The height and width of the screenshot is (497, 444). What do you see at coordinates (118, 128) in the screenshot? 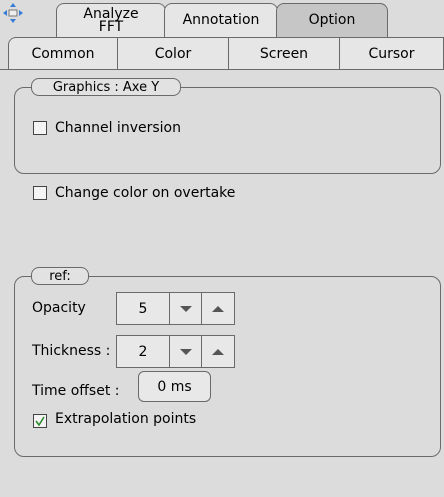
I see `channel-inversion-label: Channel inversion` at bounding box center [118, 128].